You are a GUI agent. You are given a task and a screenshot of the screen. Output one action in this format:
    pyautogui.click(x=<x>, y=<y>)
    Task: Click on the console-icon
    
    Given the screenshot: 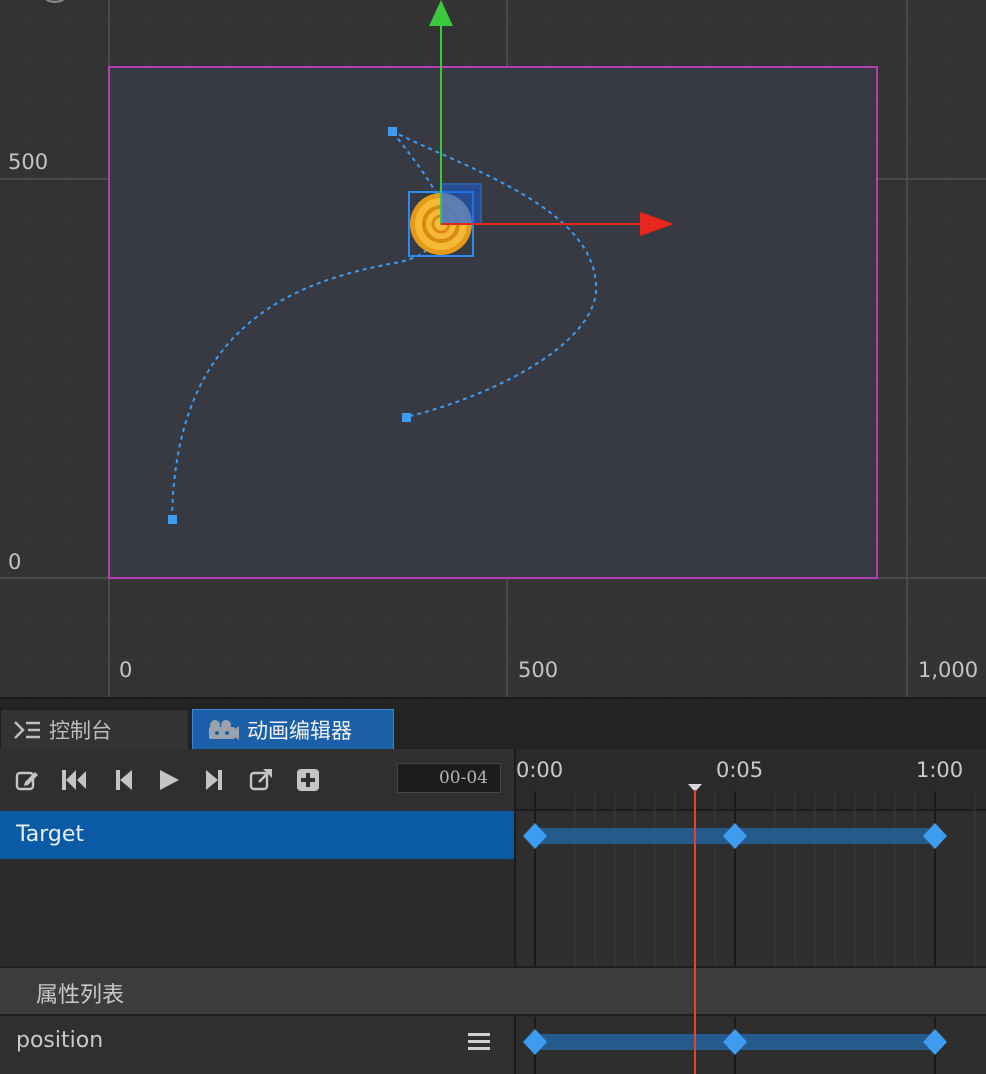 What is the action you would take?
    pyautogui.click(x=27, y=729)
    